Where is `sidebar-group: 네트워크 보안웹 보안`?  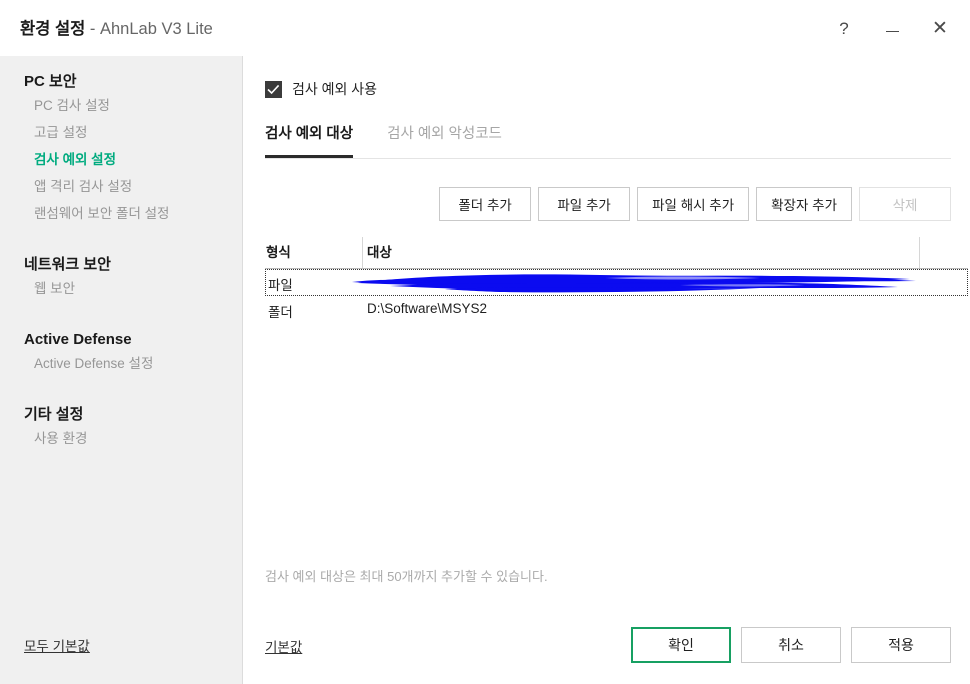 sidebar-group: 네트워크 보안웹 보안 is located at coordinates (121, 278).